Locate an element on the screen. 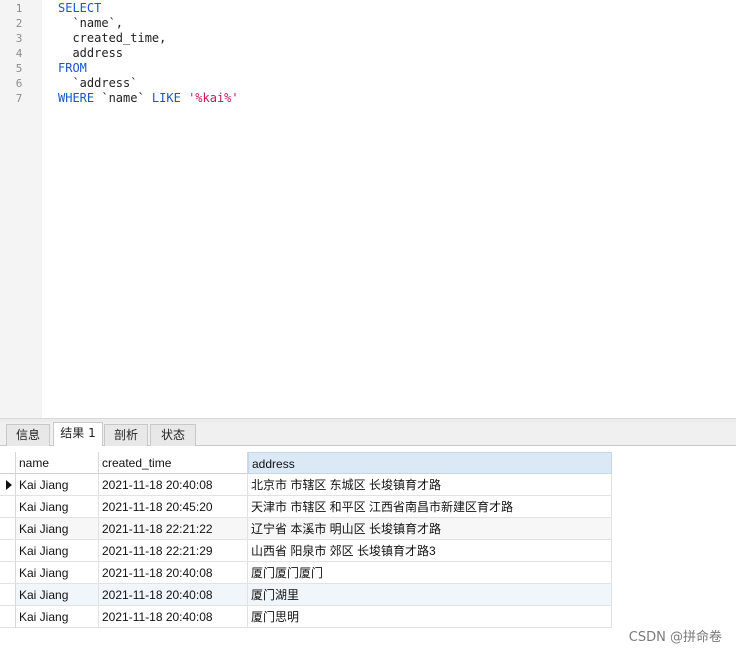 This screenshot has width=736, height=651. column-header-name: name is located at coordinates (57, 463).